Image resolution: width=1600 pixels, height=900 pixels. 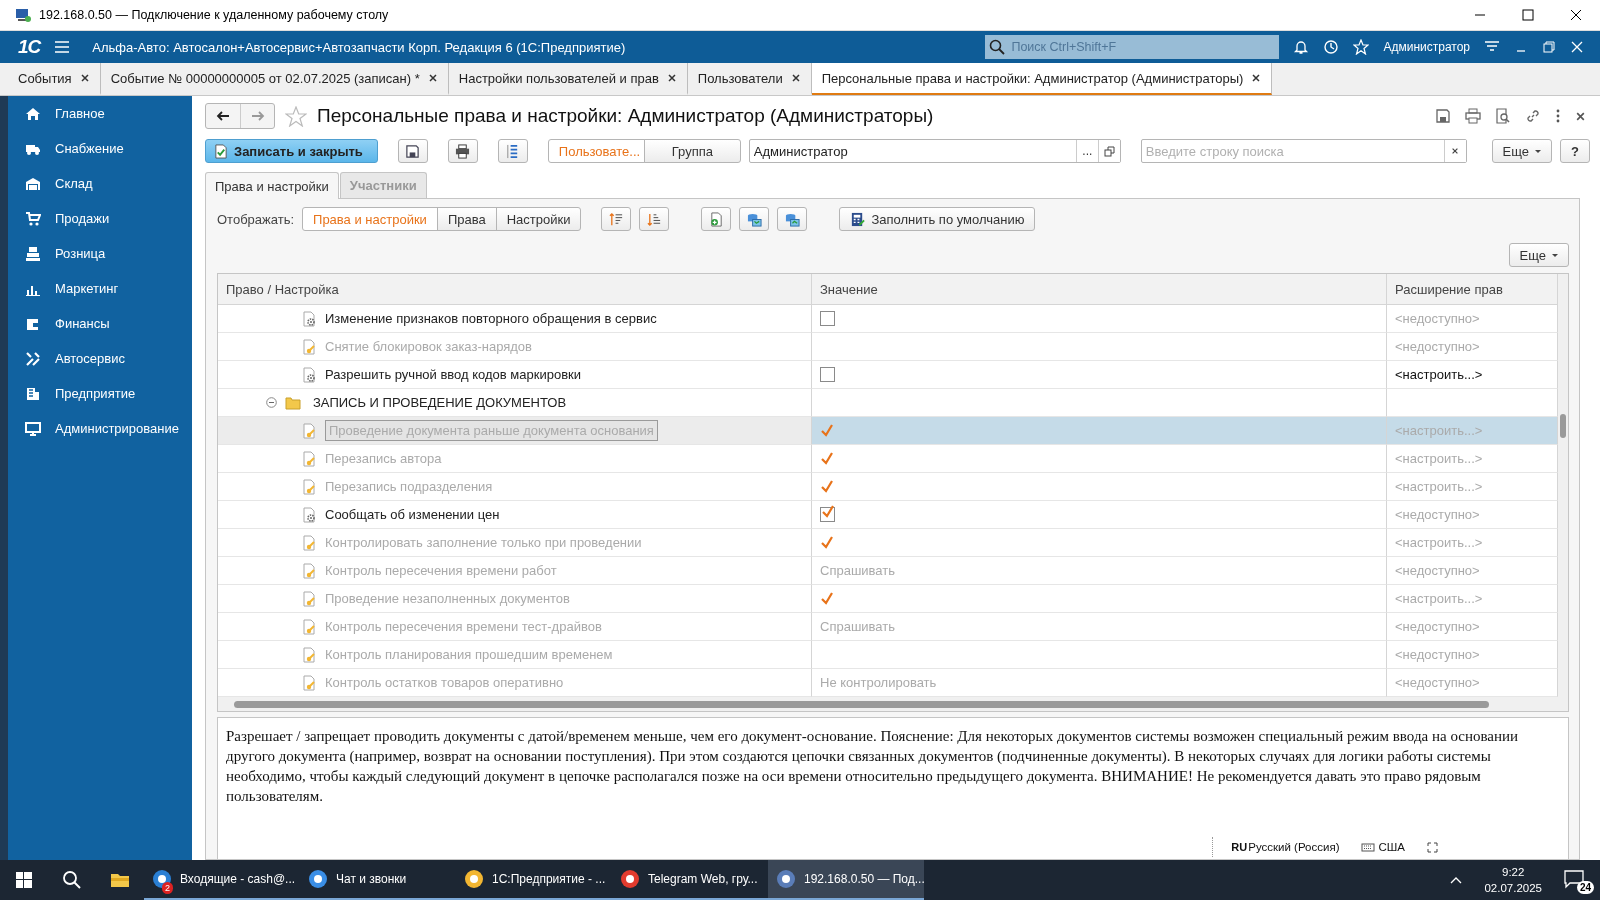 I want to click on toggle-option: Группа, so click(x=692, y=151).